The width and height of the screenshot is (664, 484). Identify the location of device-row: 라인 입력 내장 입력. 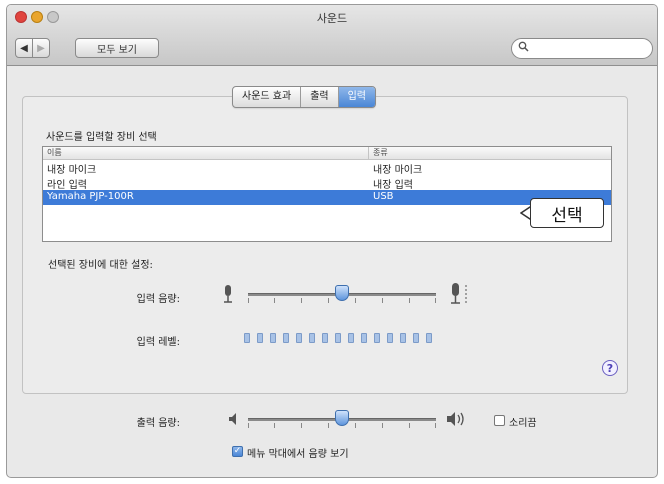
(327, 183).